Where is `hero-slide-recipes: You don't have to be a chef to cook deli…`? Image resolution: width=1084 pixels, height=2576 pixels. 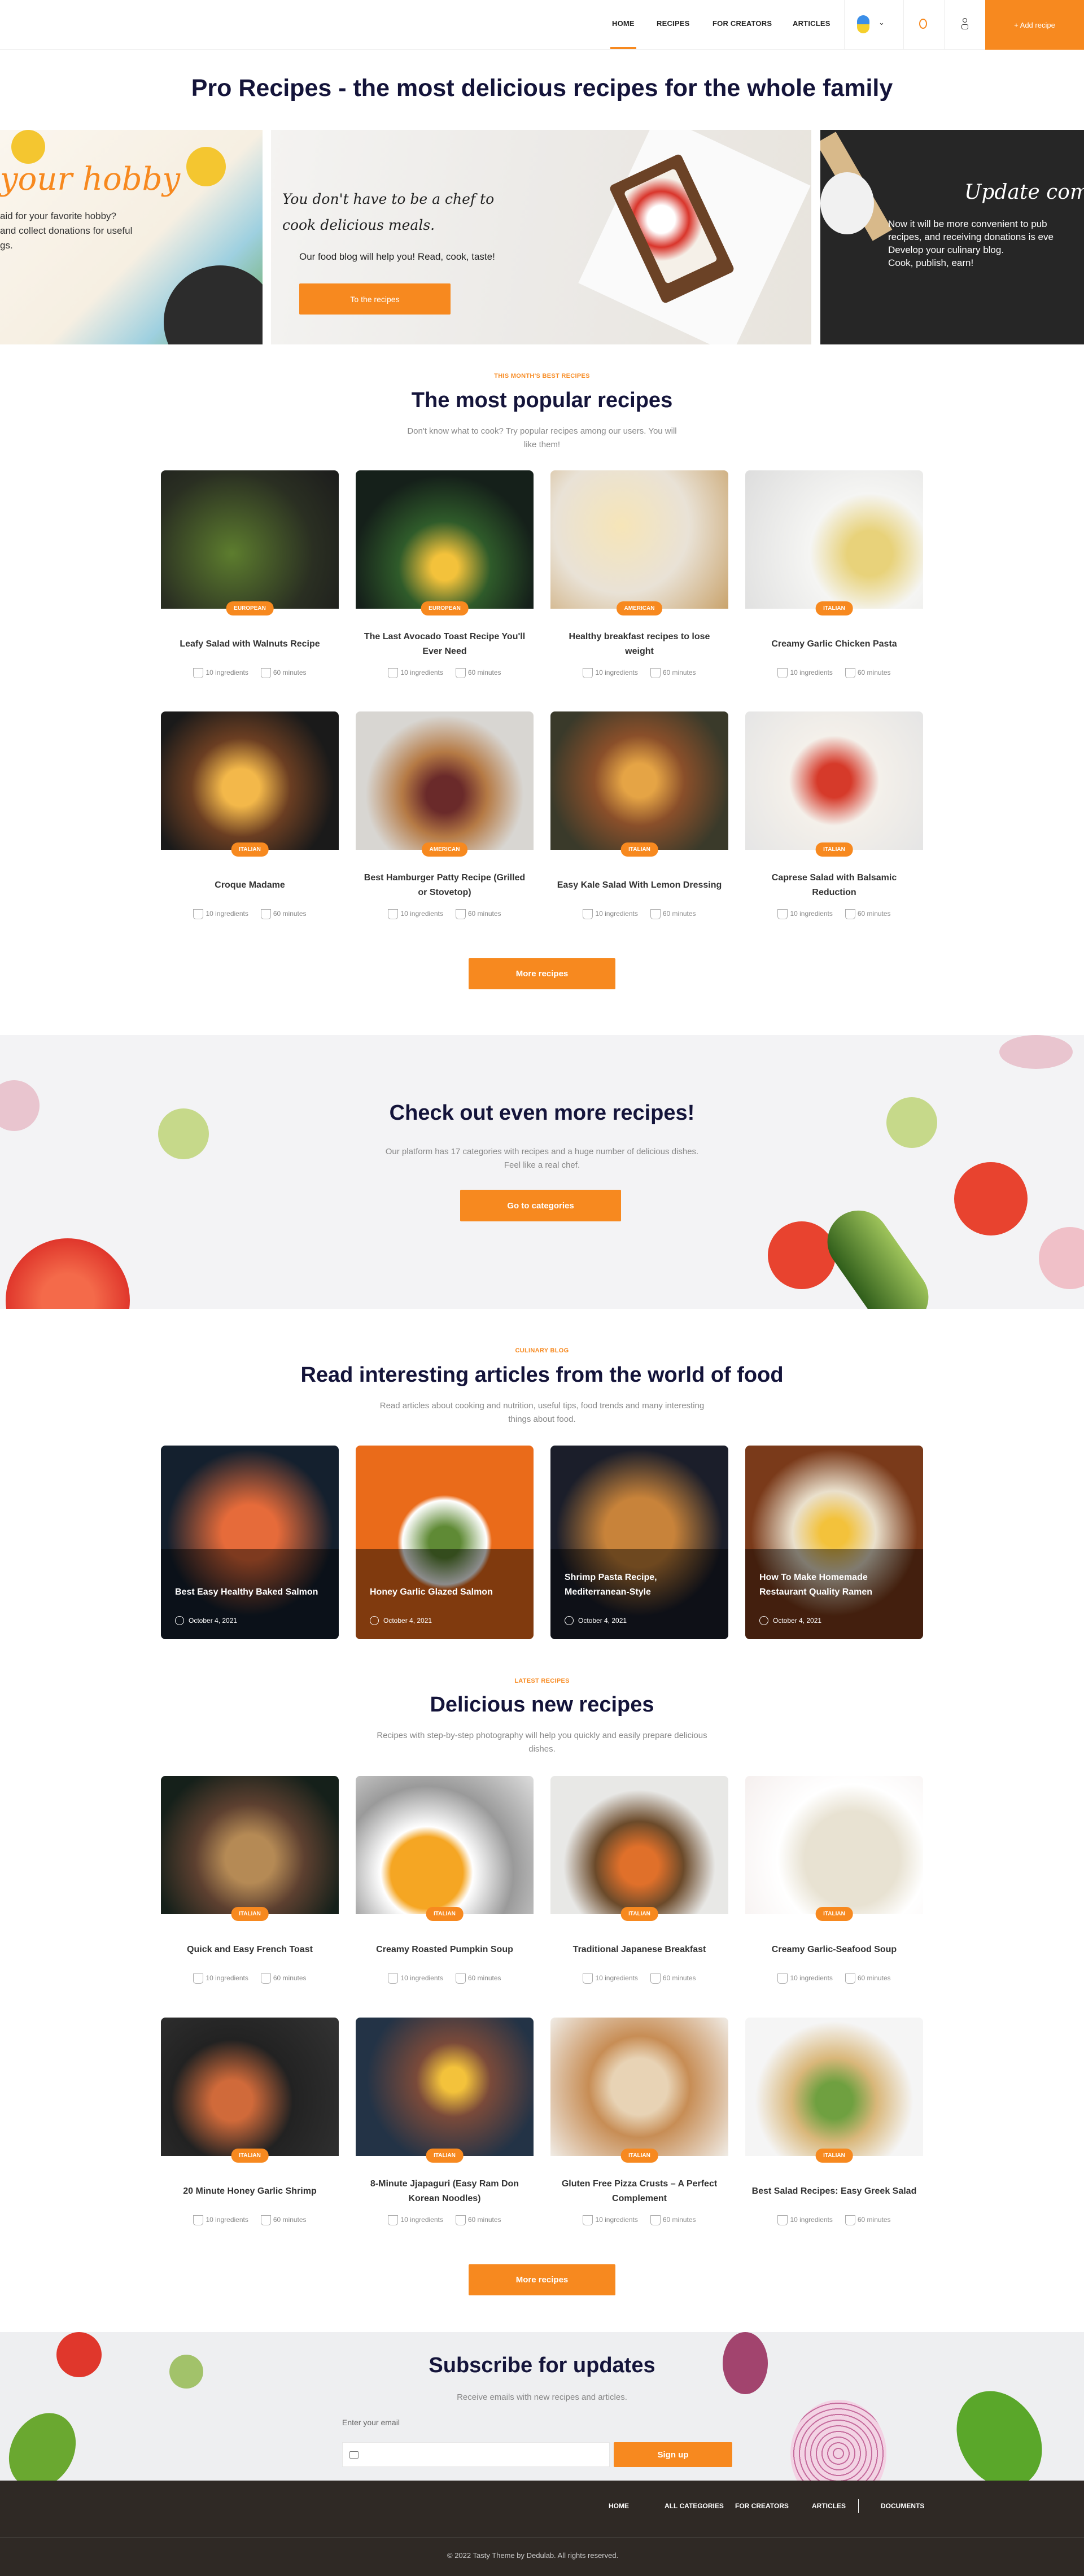
hero-slide-recipes: You don't have to be a chef to cook deli… is located at coordinates (541, 237).